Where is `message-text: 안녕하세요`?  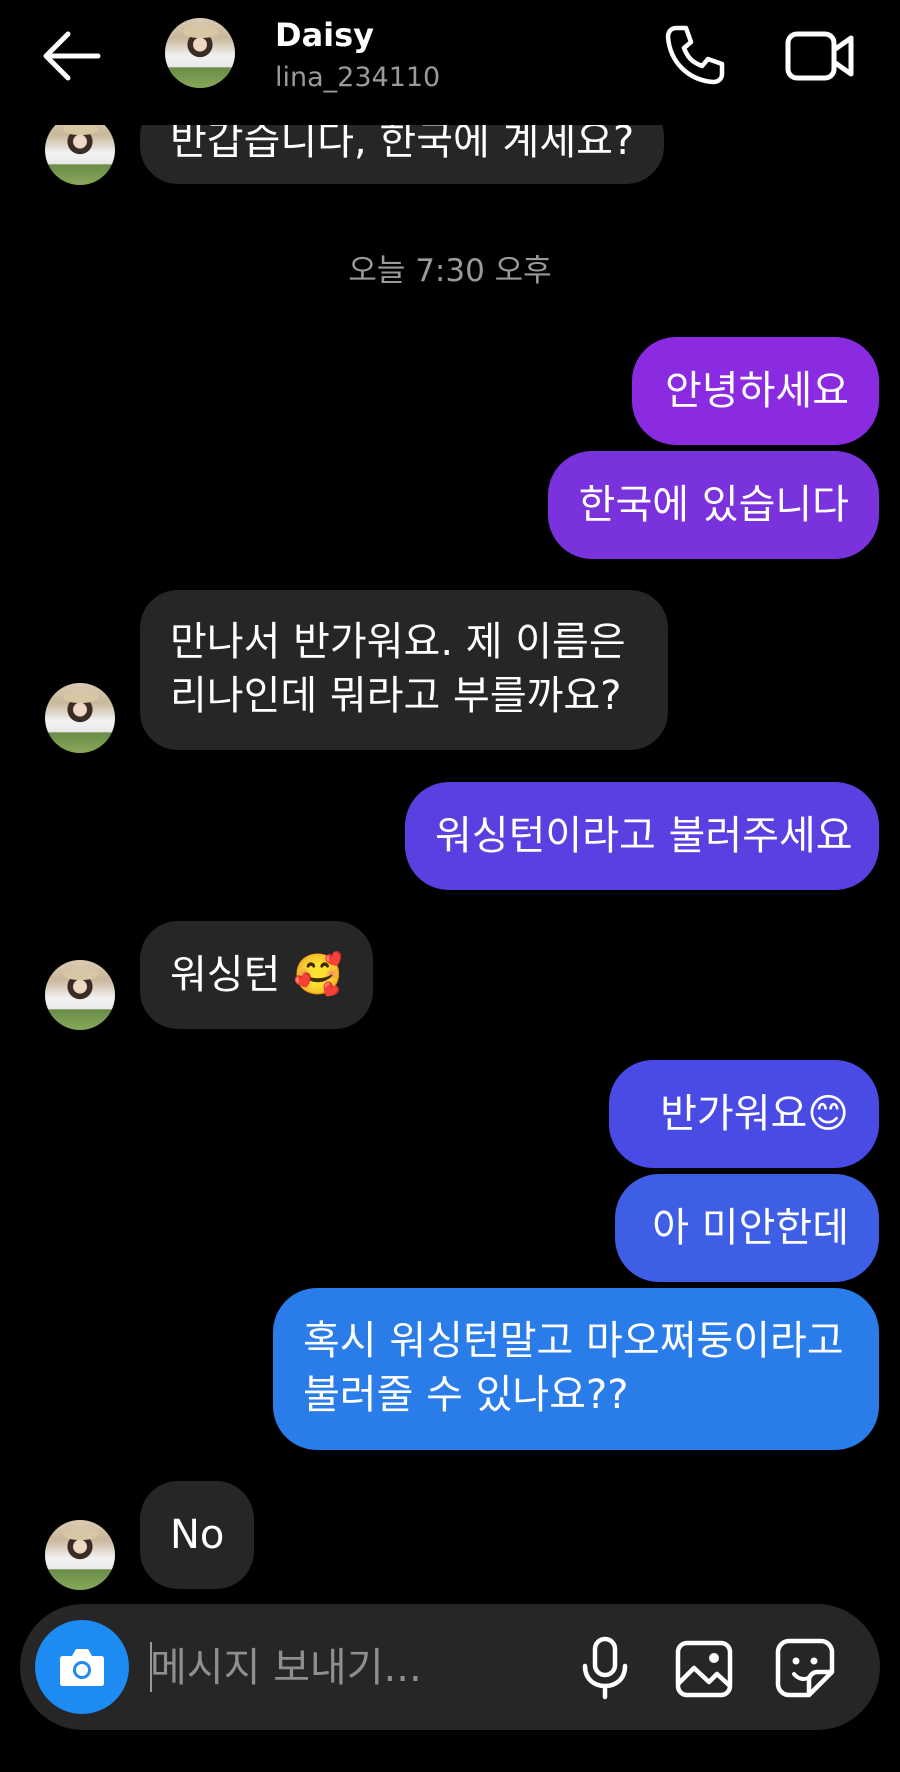 message-text: 안녕하세요 is located at coordinates (757, 391).